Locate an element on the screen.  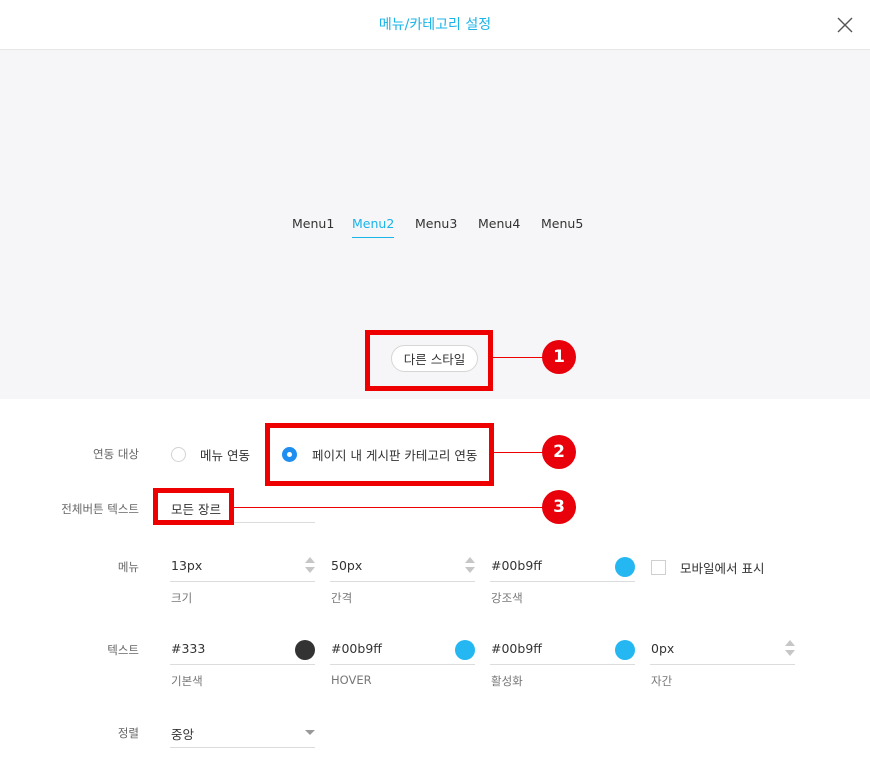
text-settings-label: 텍스트 is located at coordinates (123, 650).